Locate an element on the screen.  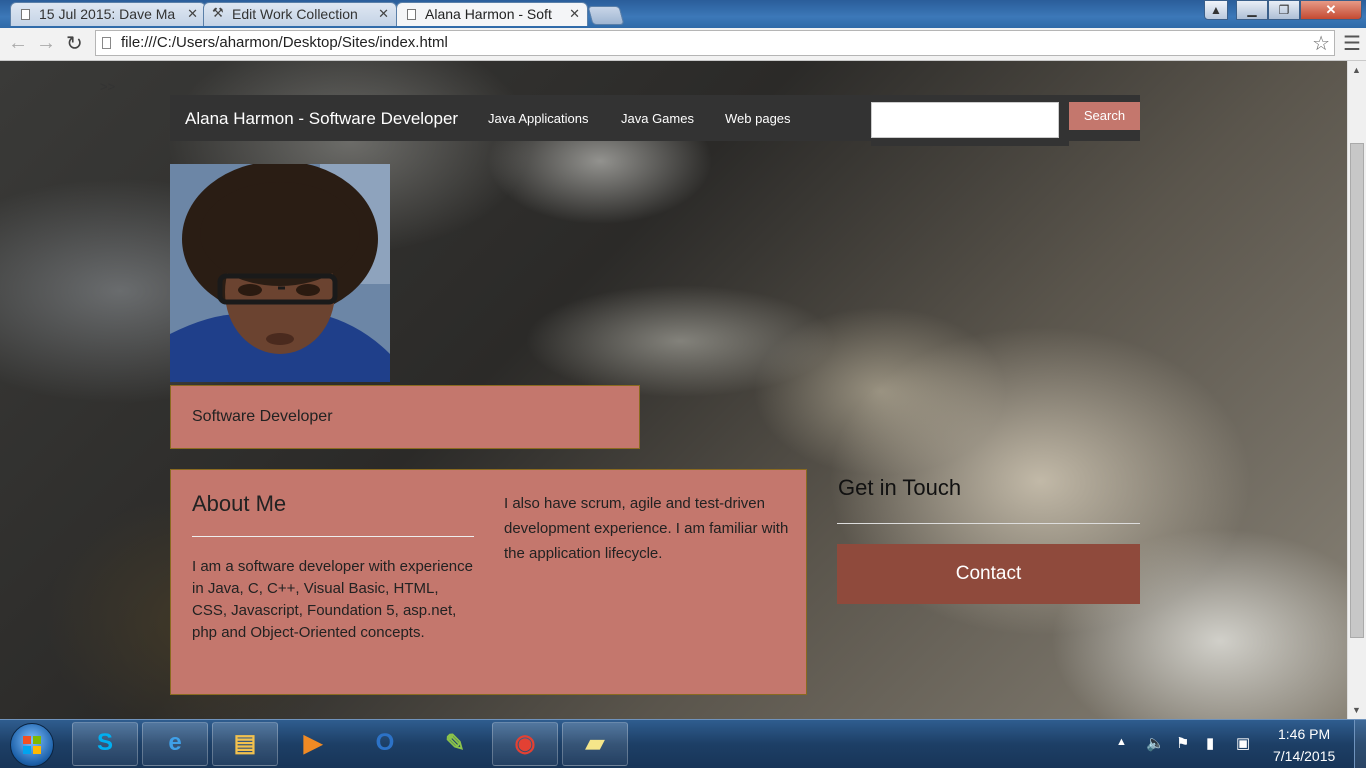
taskbar-sticky-notes: ▰ is located at coordinates (595, 744).